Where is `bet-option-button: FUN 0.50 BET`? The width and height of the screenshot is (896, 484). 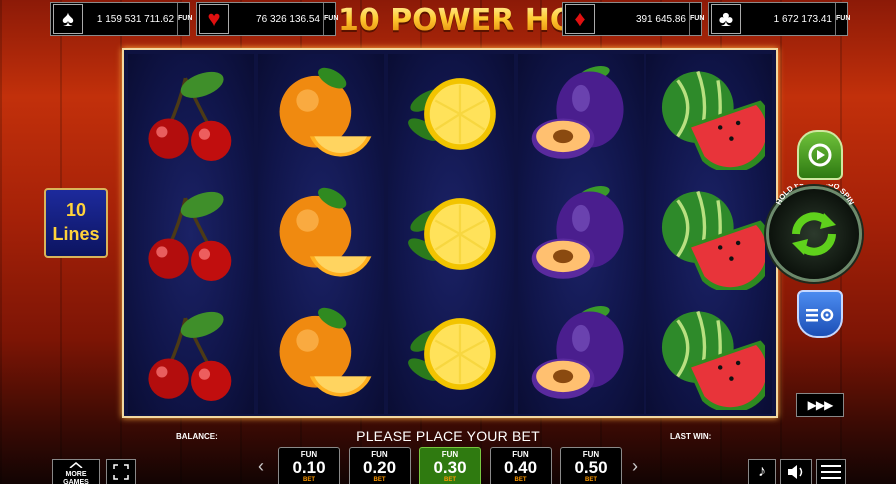 bet-option-button: FUN 0.50 BET is located at coordinates (591, 465).